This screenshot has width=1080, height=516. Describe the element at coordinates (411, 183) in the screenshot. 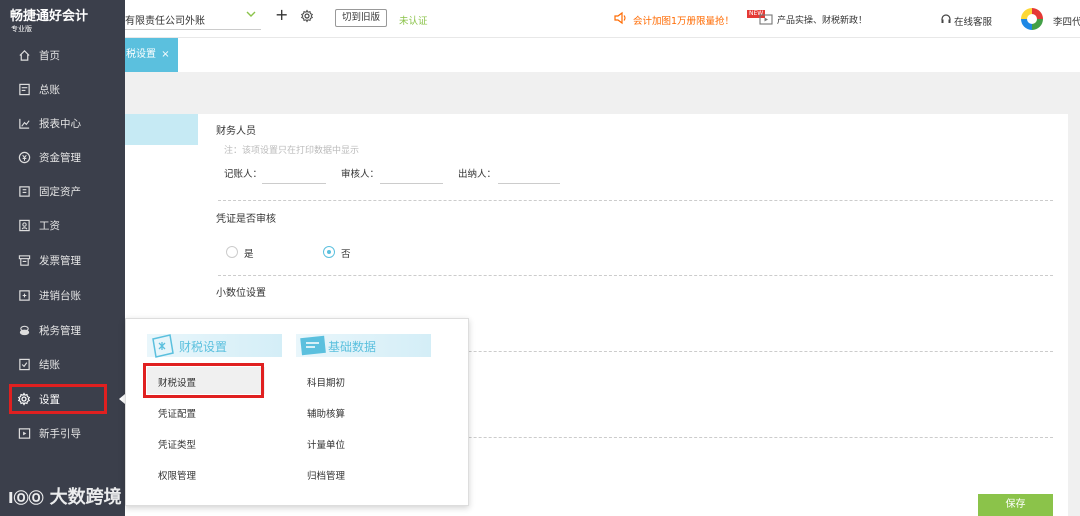

I see `reviewer-input` at that location.